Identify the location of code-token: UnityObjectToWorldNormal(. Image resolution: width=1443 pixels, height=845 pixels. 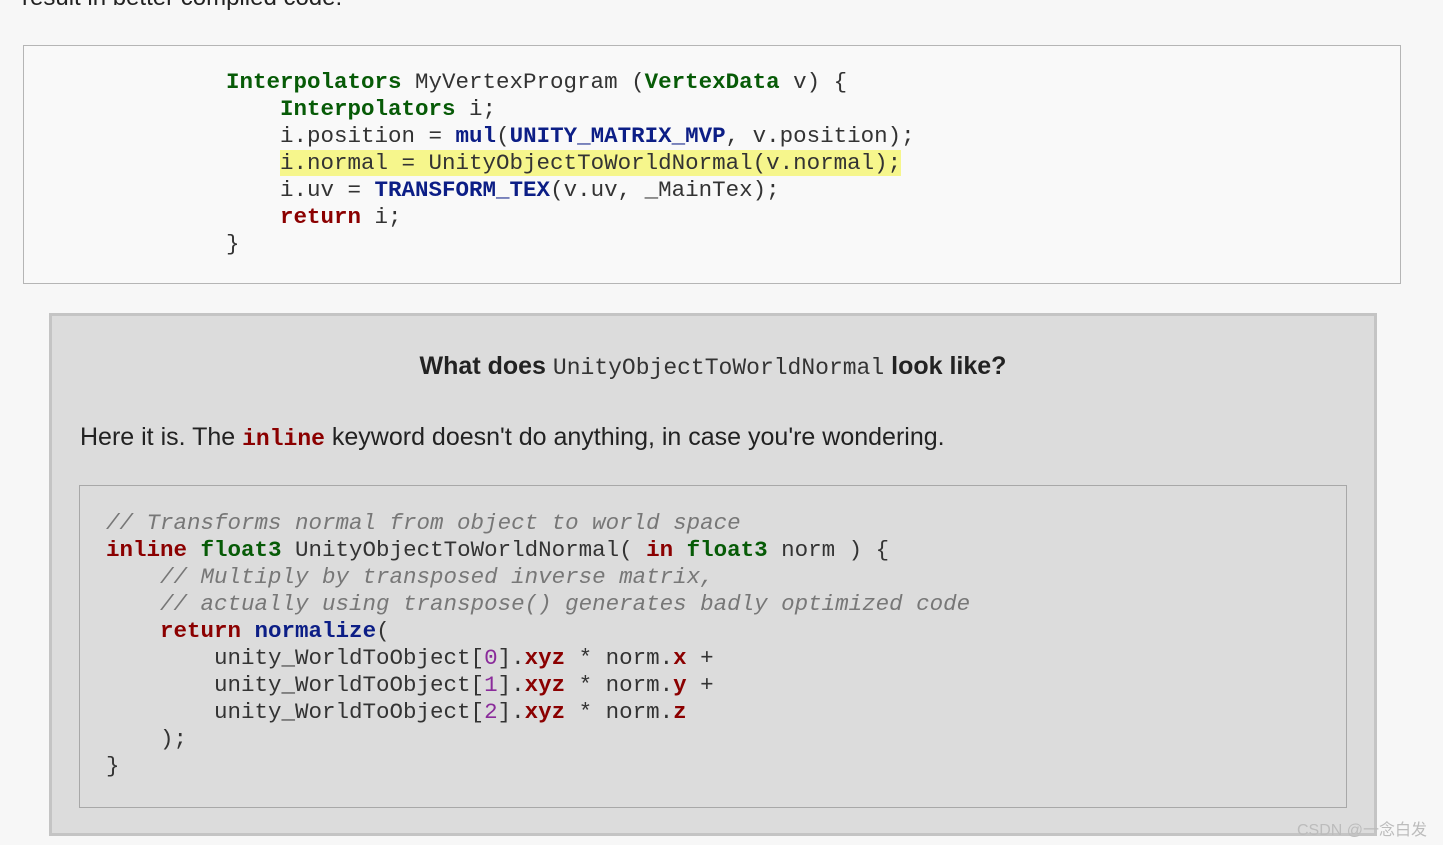
(464, 550).